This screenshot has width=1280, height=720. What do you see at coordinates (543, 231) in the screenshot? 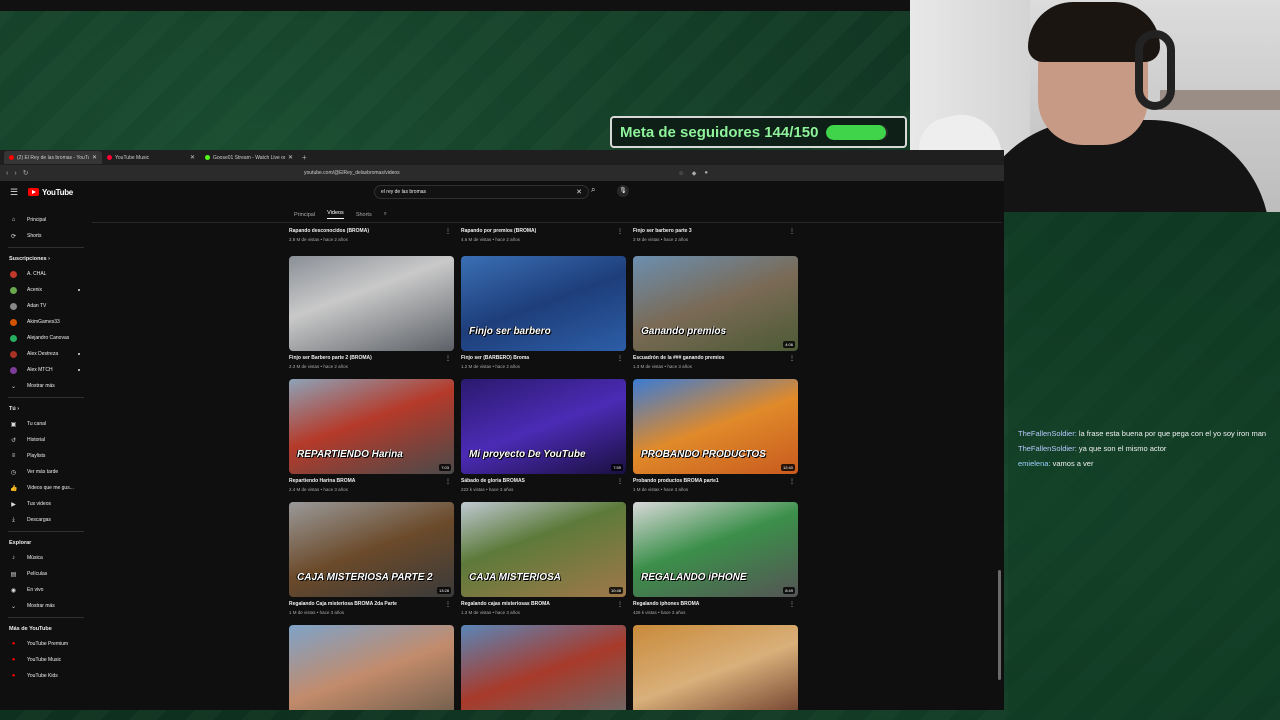
I see `video-title: Rapando por premios (BROMA)` at bounding box center [543, 231].